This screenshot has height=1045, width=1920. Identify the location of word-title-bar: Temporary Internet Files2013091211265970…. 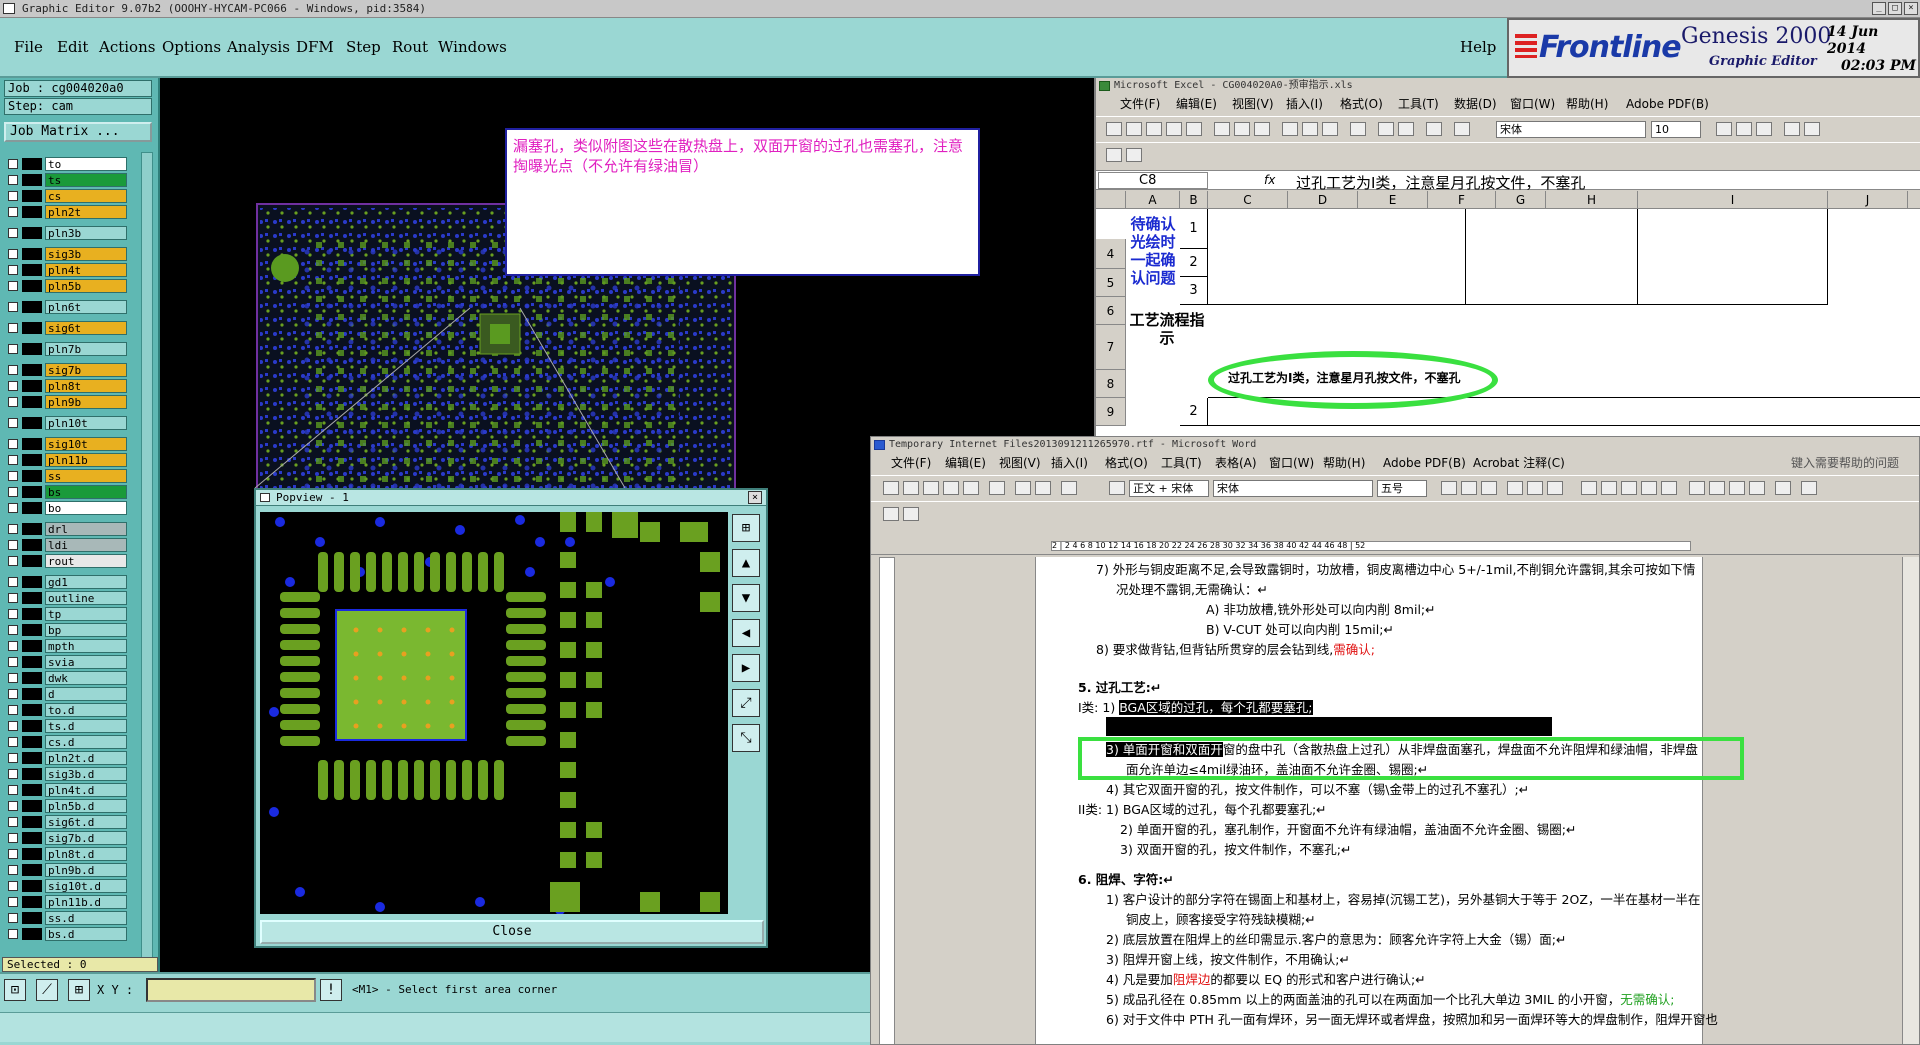
(1395, 445).